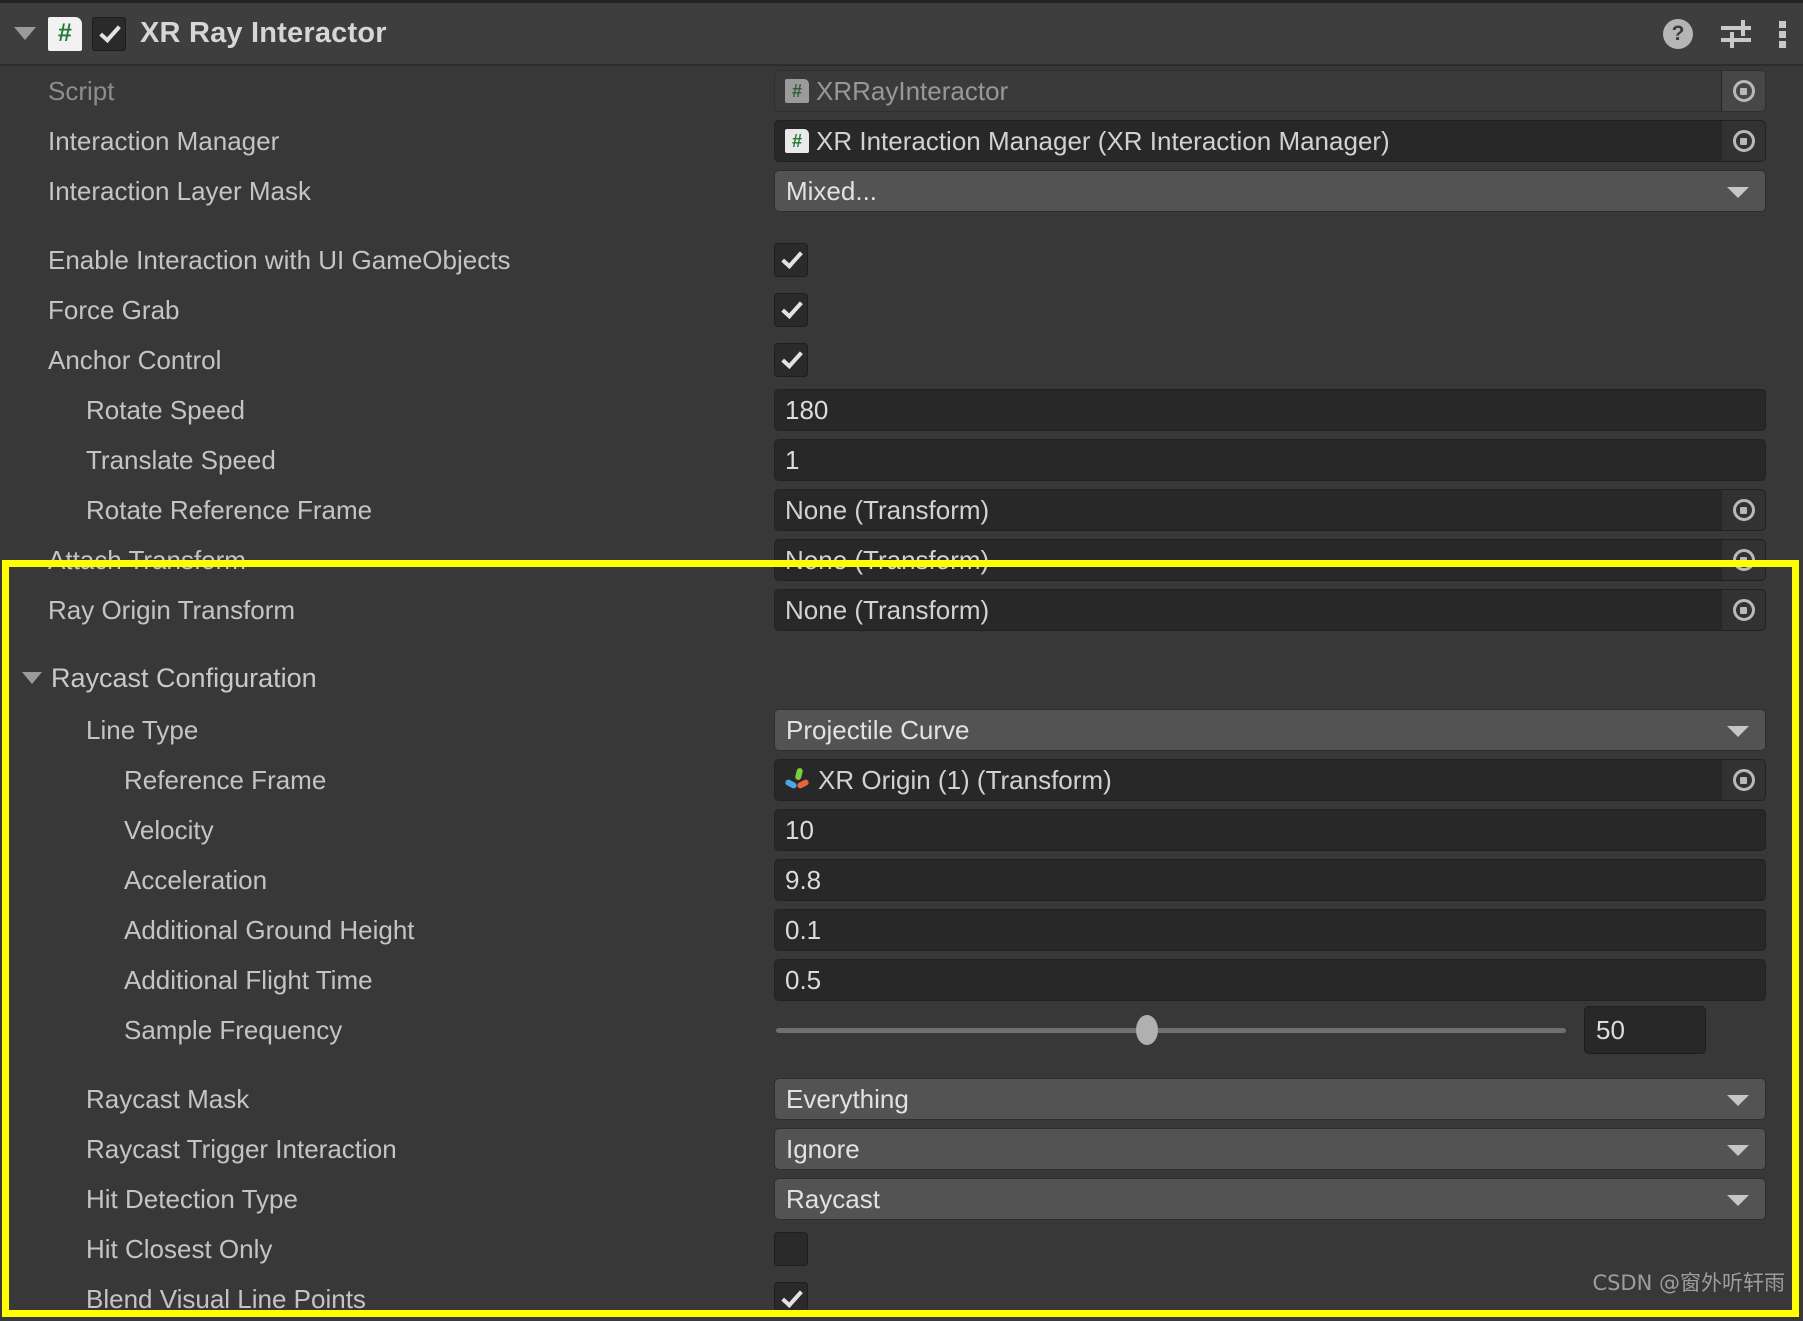  I want to click on object-field: XR Origin (1) (Transform), so click(1270, 780).